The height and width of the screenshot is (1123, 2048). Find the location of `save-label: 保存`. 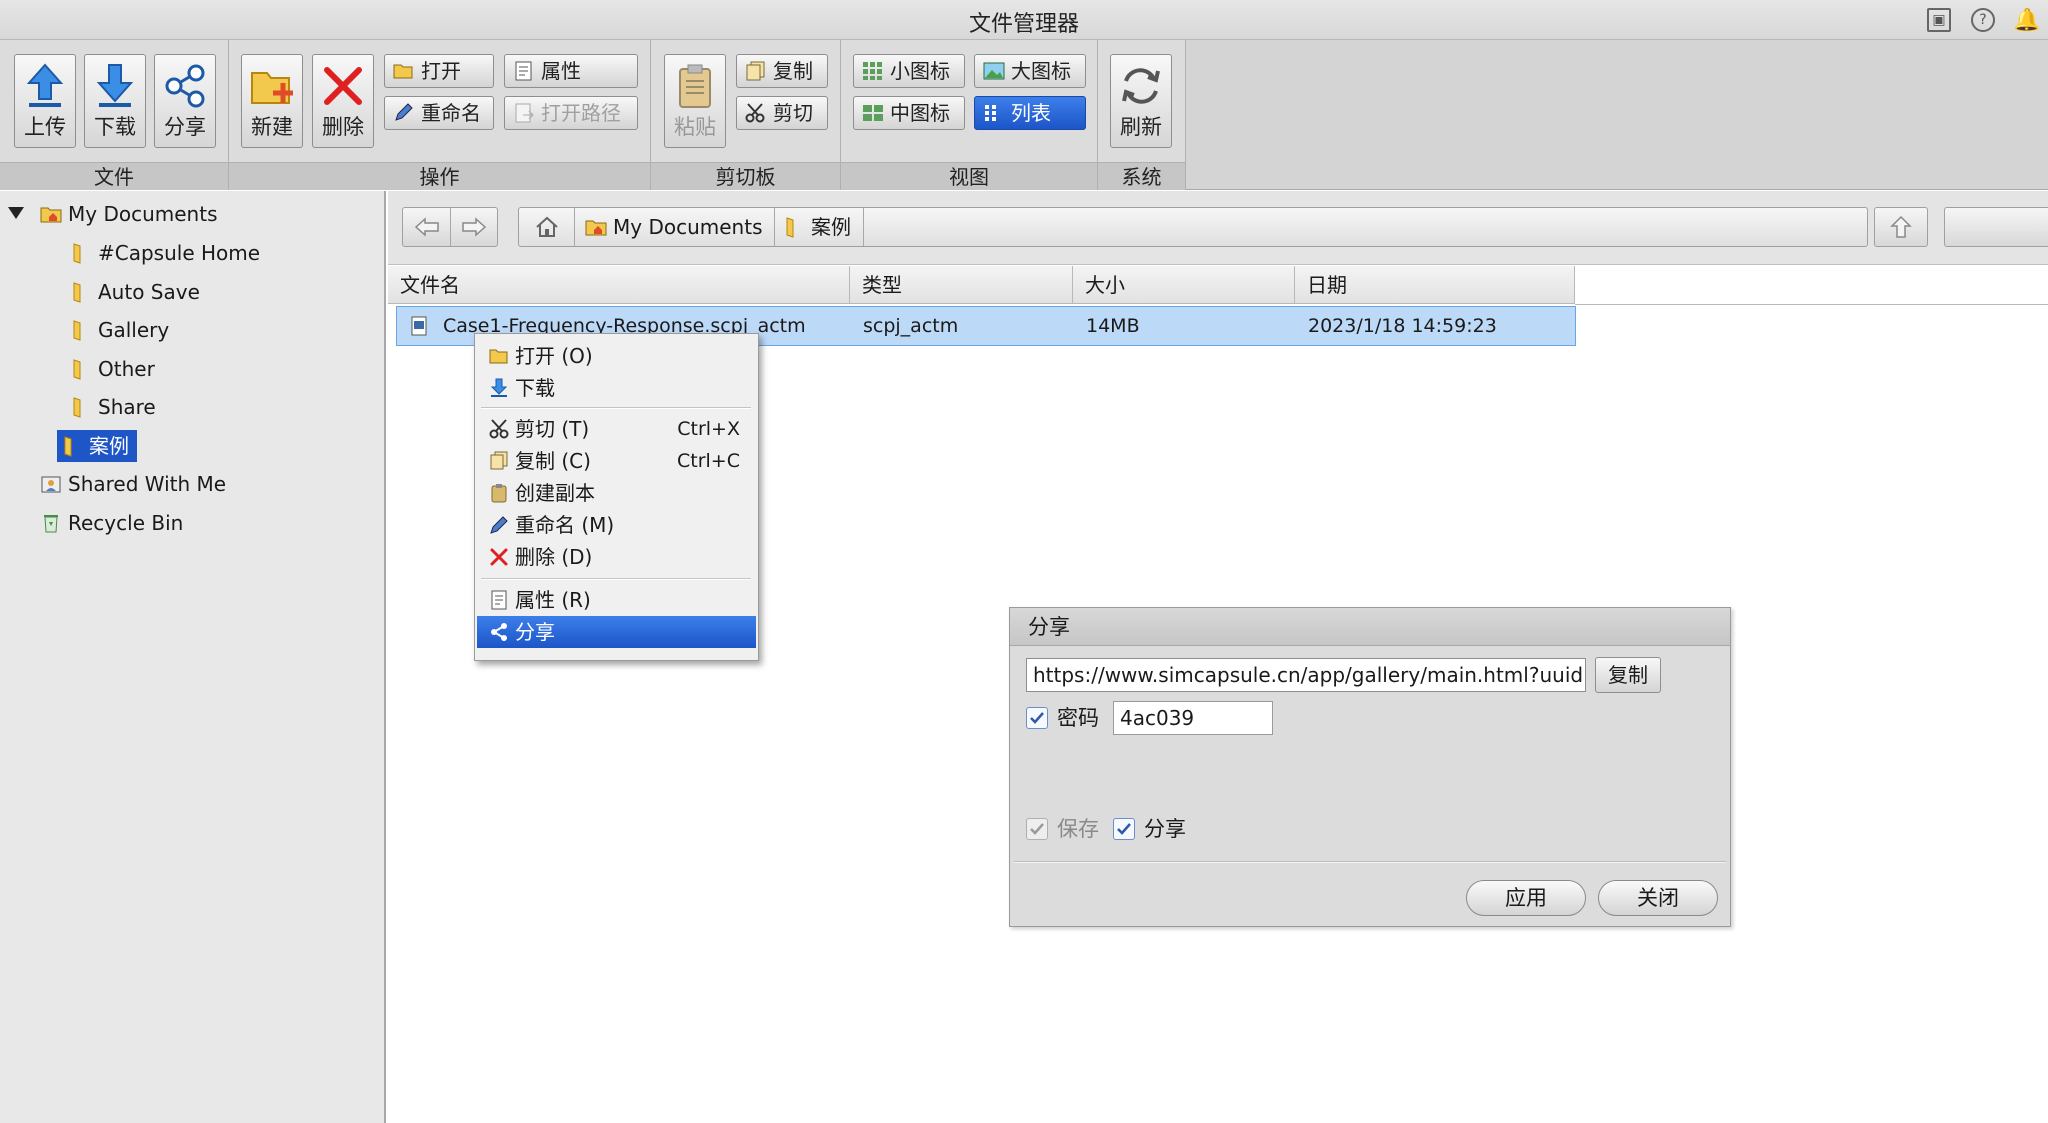

save-label: 保存 is located at coordinates (1078, 829).